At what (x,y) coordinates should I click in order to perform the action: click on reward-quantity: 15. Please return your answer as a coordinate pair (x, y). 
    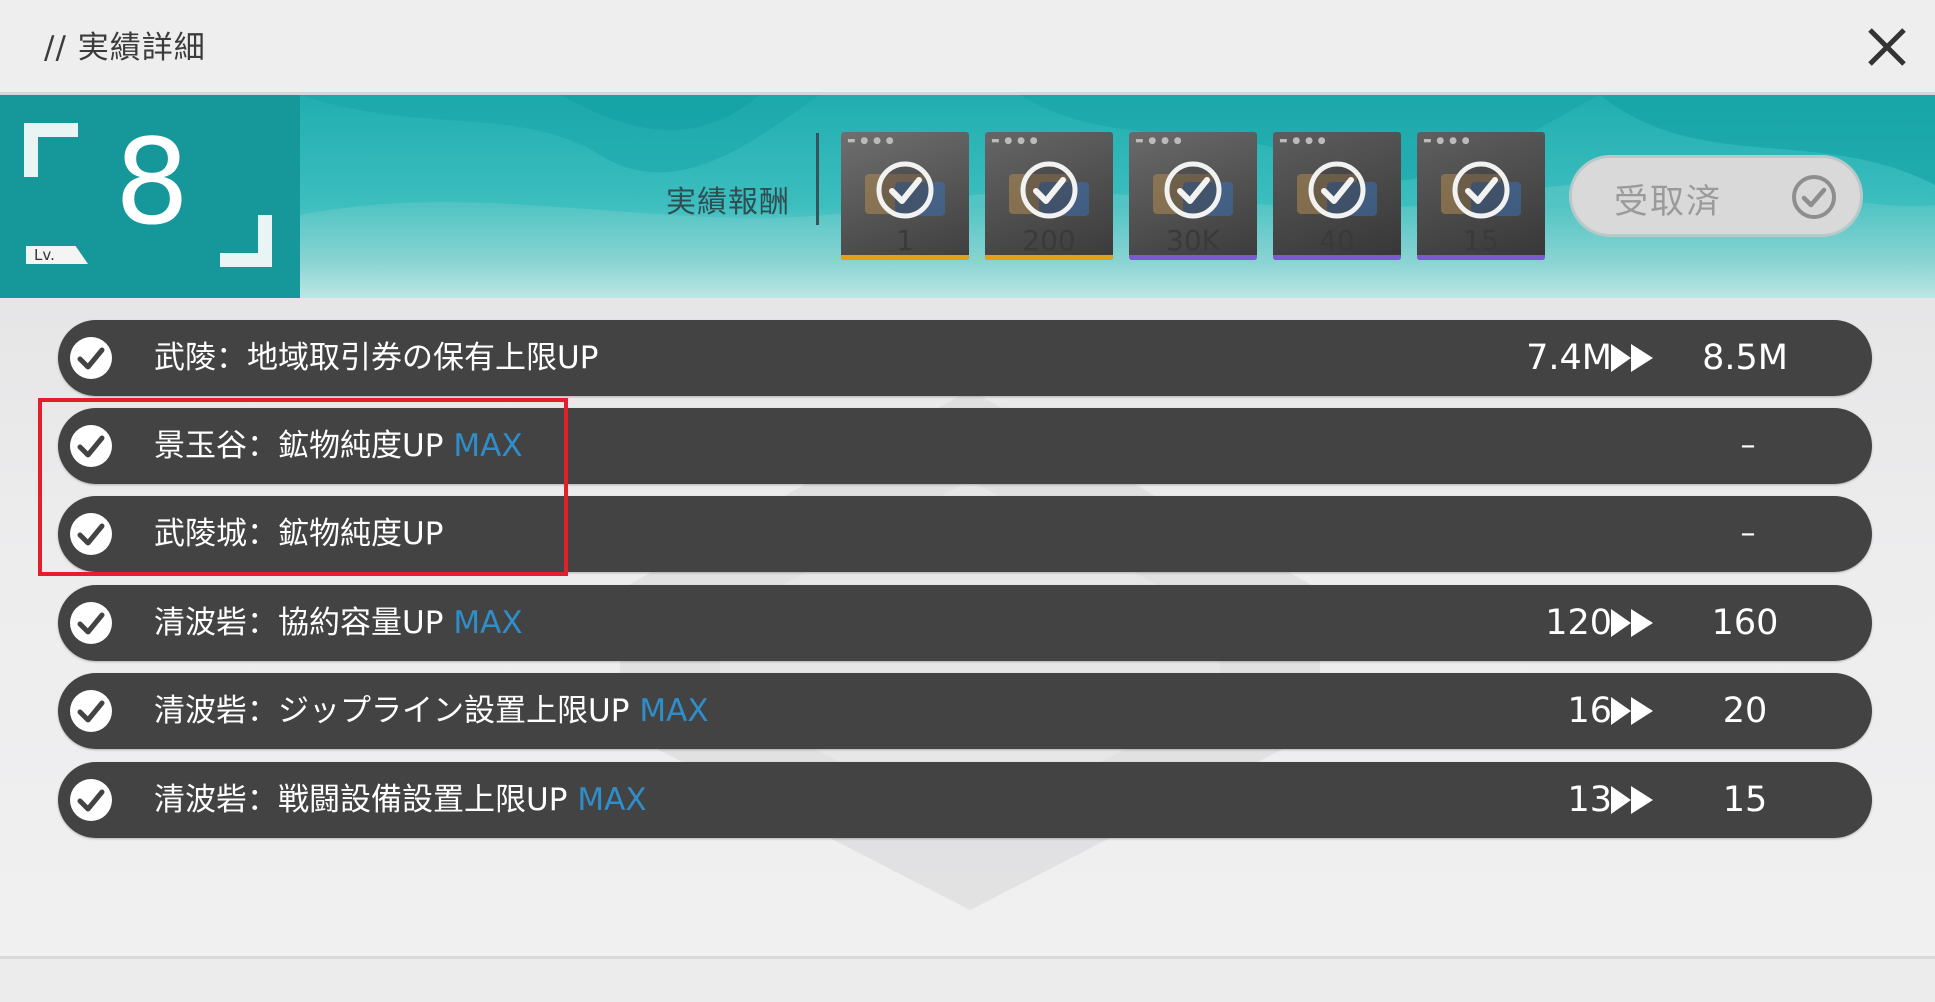
    Looking at the image, I should click on (1481, 240).